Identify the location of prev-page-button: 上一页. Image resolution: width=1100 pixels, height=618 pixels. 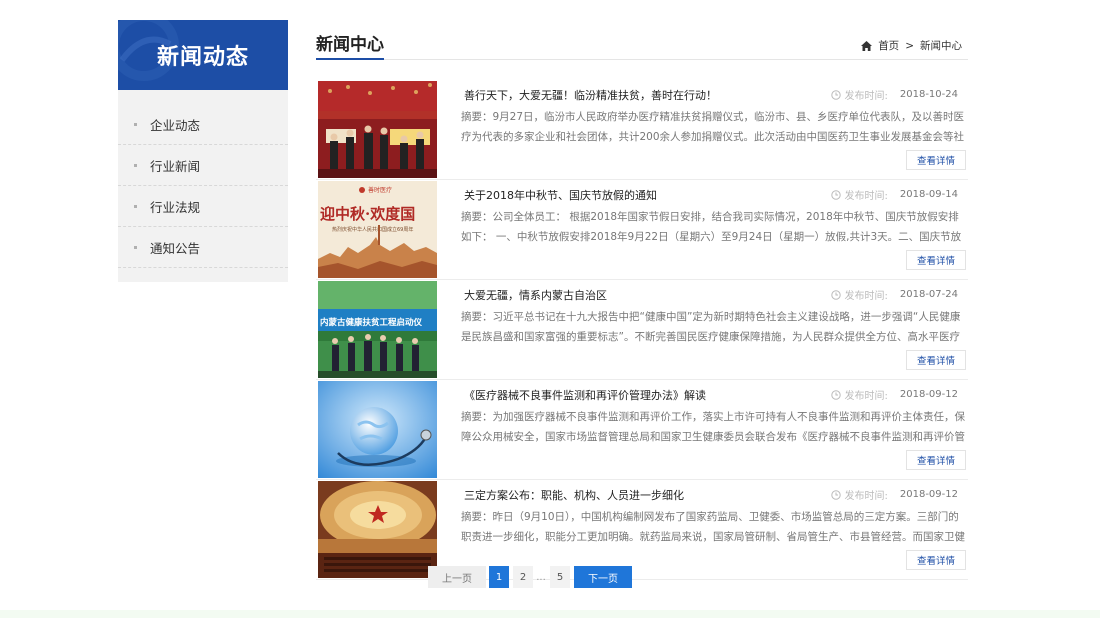
(457, 577).